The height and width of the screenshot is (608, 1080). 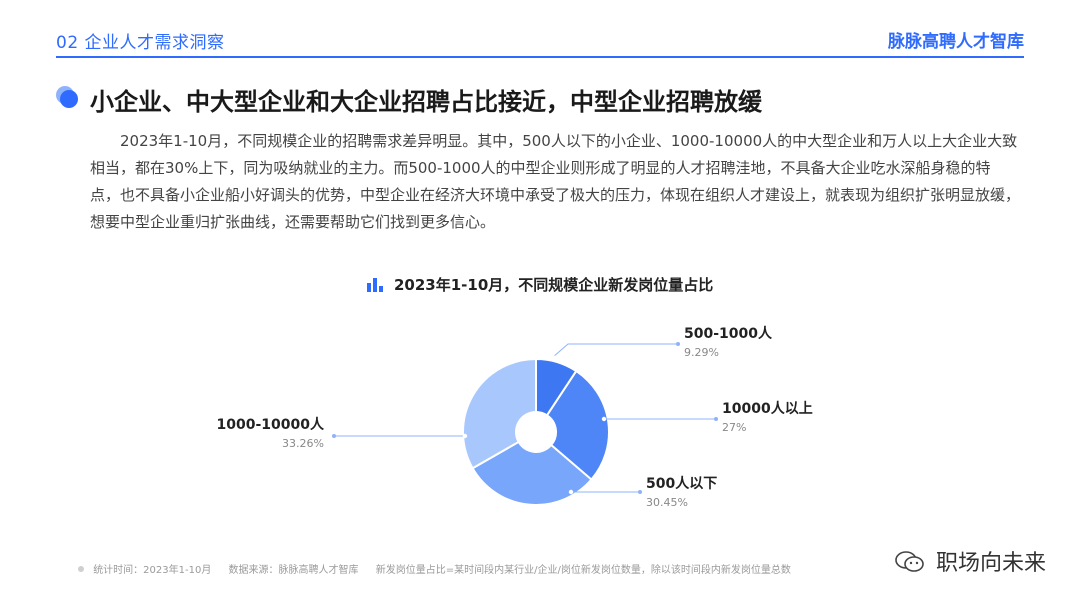 What do you see at coordinates (990, 563) in the screenshot?
I see `watermark-text: 职场向未来` at bounding box center [990, 563].